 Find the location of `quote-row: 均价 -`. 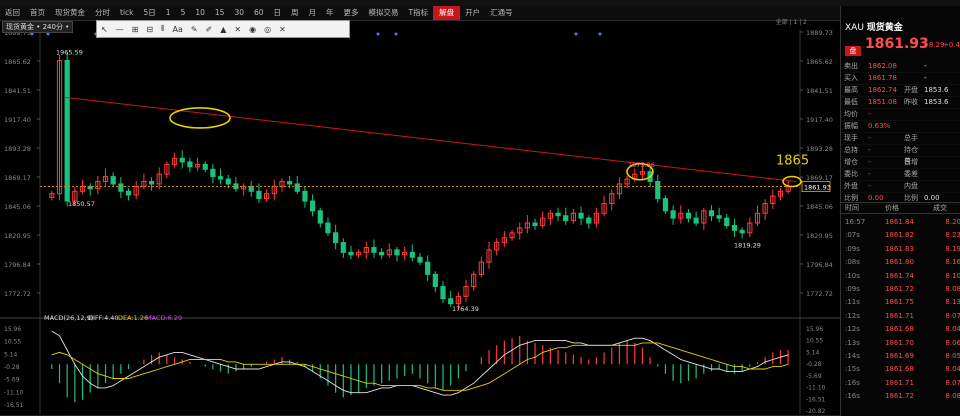

quote-row: 均价 - is located at coordinates (900, 115).